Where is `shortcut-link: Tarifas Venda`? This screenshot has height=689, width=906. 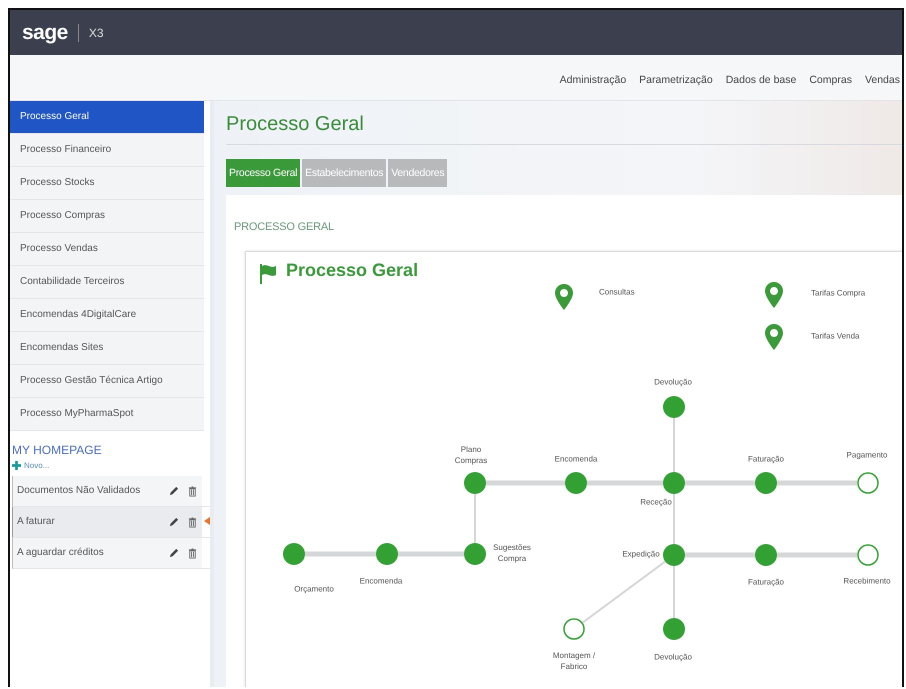 shortcut-link: Tarifas Venda is located at coordinates (835, 336).